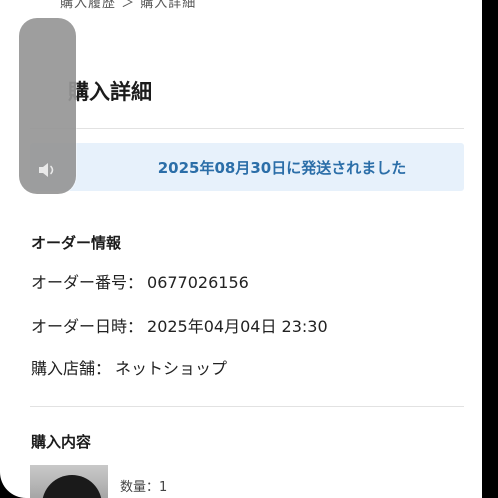 The width and height of the screenshot is (498, 498). I want to click on shipping-status-text: 2025年08月30日に発送されました, so click(282, 167).